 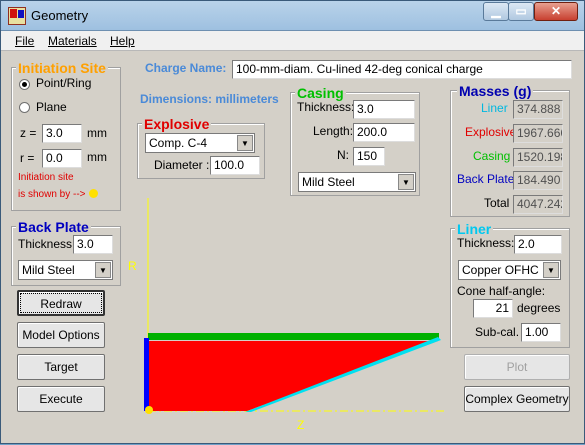 What do you see at coordinates (149, 410) in the screenshot?
I see `initiation-point-icon` at bounding box center [149, 410].